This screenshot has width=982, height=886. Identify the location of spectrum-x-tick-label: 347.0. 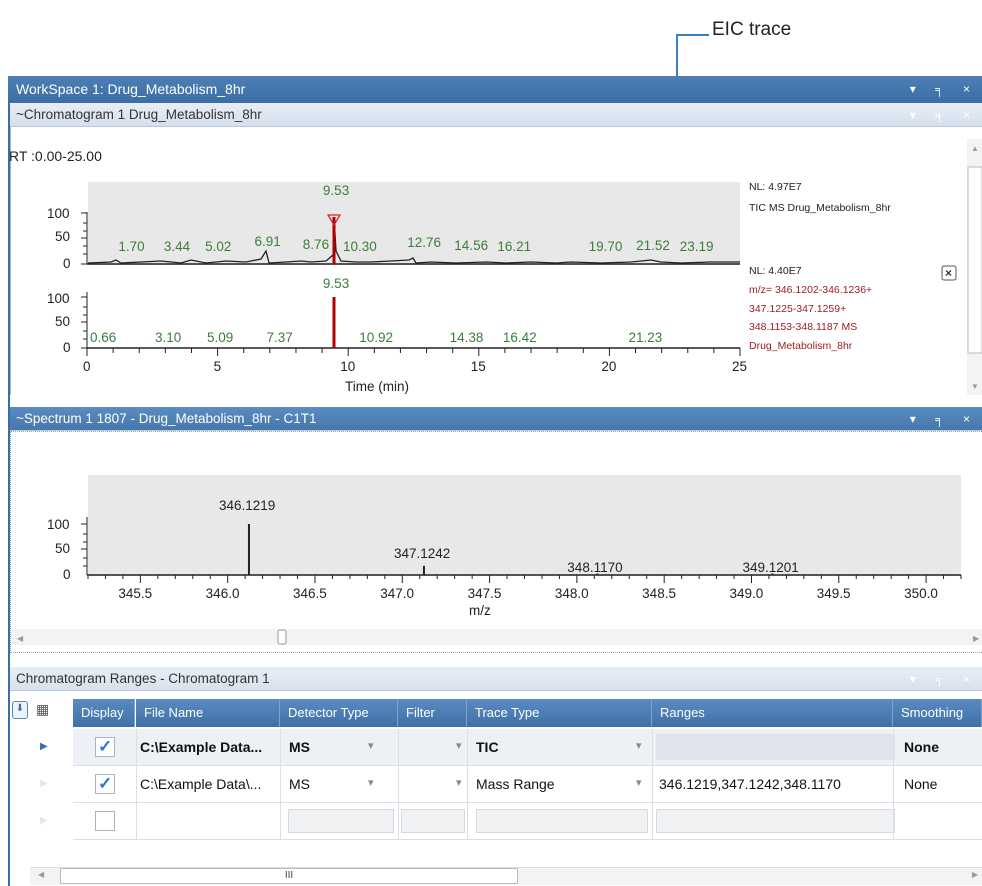
(397, 593).